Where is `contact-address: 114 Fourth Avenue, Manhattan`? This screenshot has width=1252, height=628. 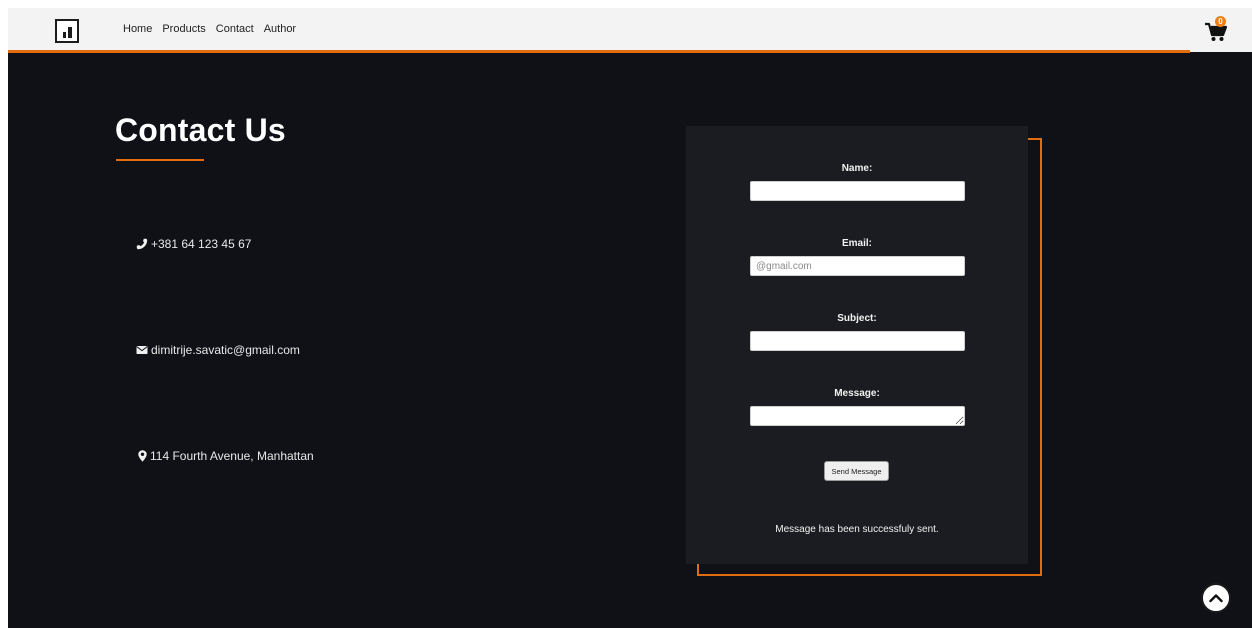 contact-address: 114 Fourth Avenue, Manhattan is located at coordinates (226, 456).